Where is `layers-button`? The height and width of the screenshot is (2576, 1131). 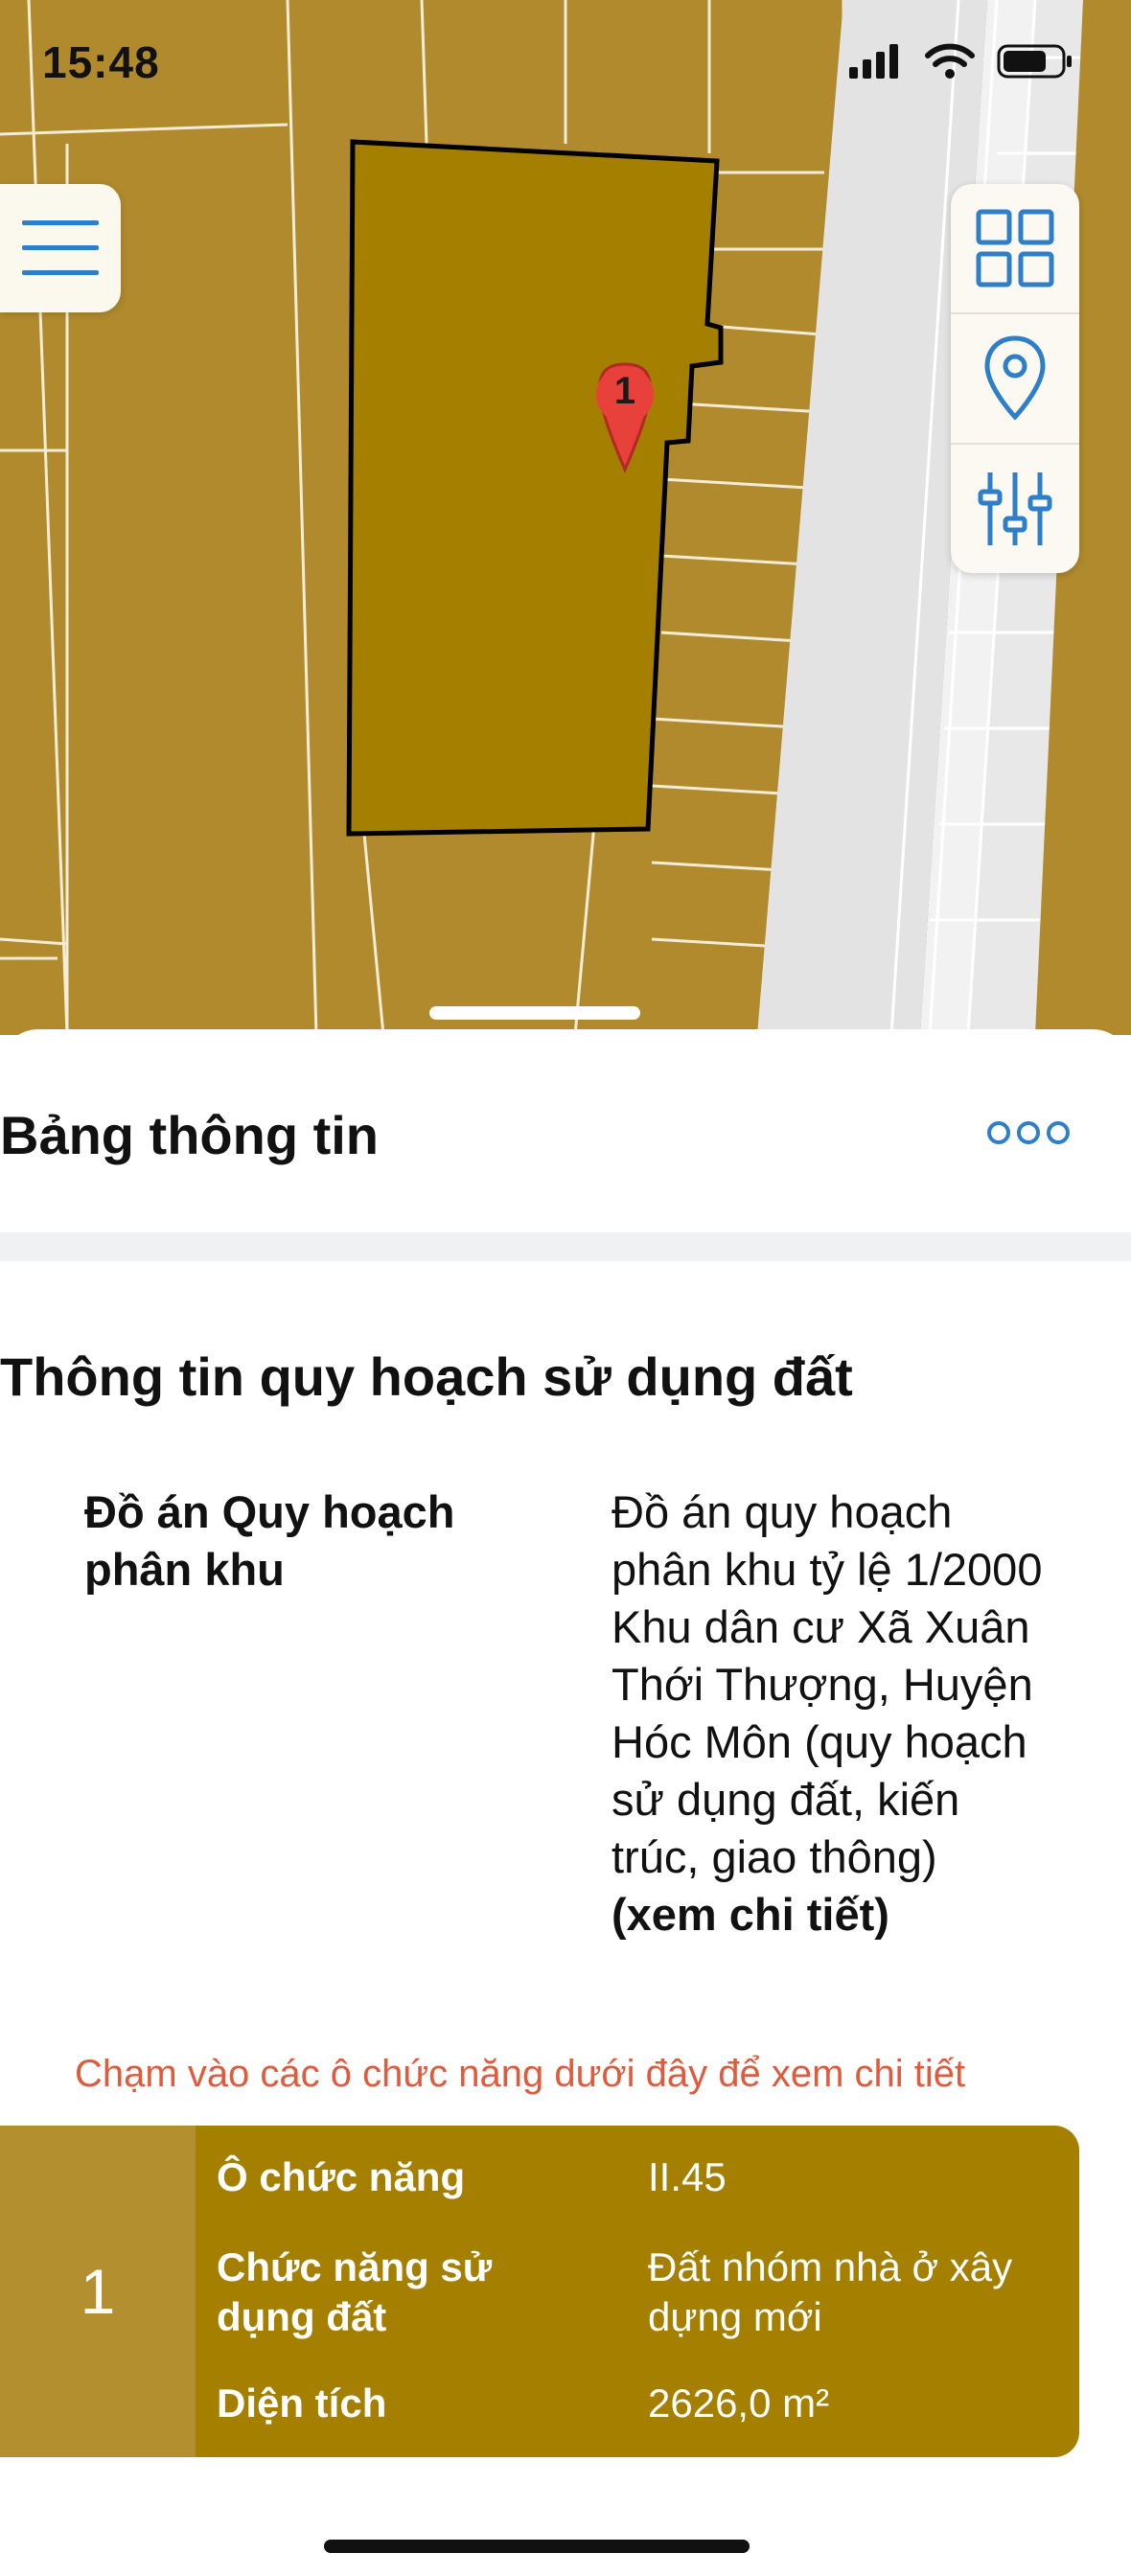
layers-button is located at coordinates (1015, 248).